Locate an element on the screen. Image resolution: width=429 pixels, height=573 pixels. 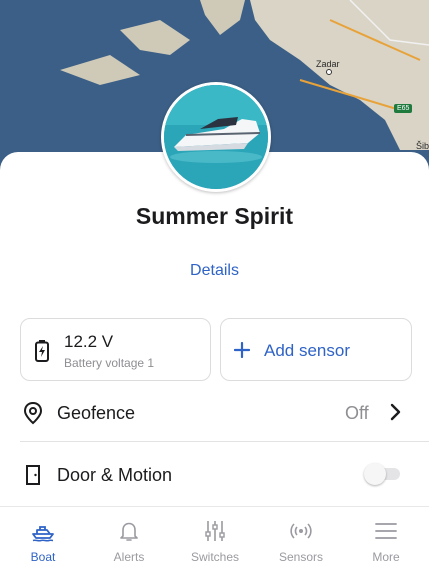
geofence-status: Off is located at coordinates (357, 413).